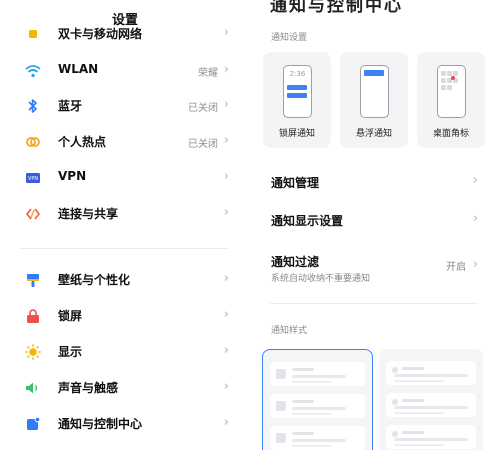  What do you see at coordinates (373, 134) in the screenshot?
I see `card-label: 悬浮通知` at bounding box center [373, 134].